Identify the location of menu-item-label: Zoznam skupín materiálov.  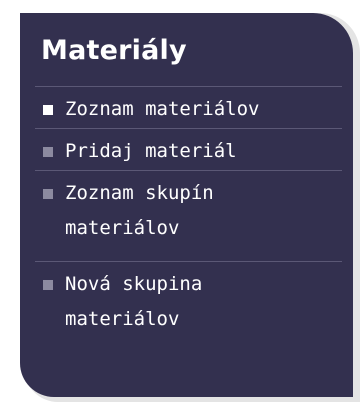
(139, 210).